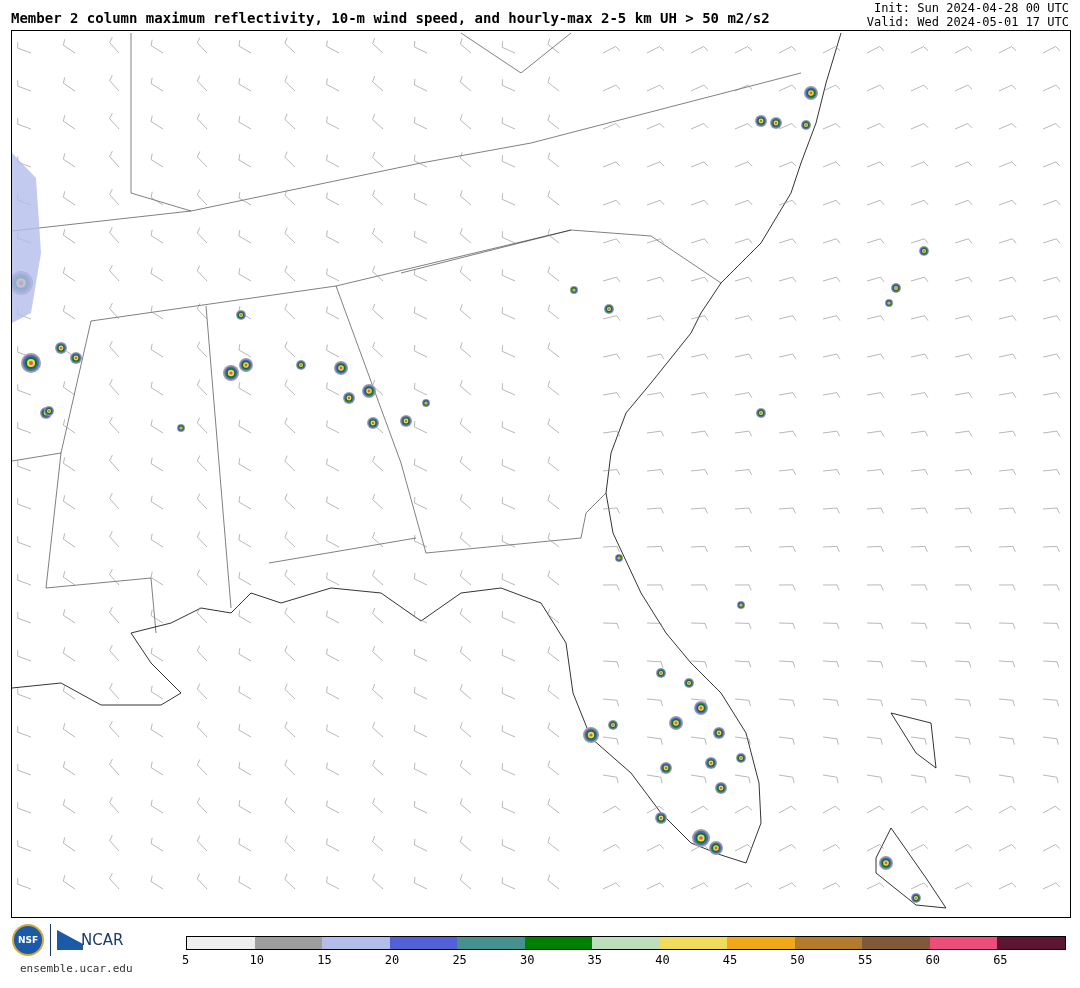 The width and height of the screenshot is (1080, 988). What do you see at coordinates (730, 960) in the screenshot?
I see `scale-tick-label: 45` at bounding box center [730, 960].